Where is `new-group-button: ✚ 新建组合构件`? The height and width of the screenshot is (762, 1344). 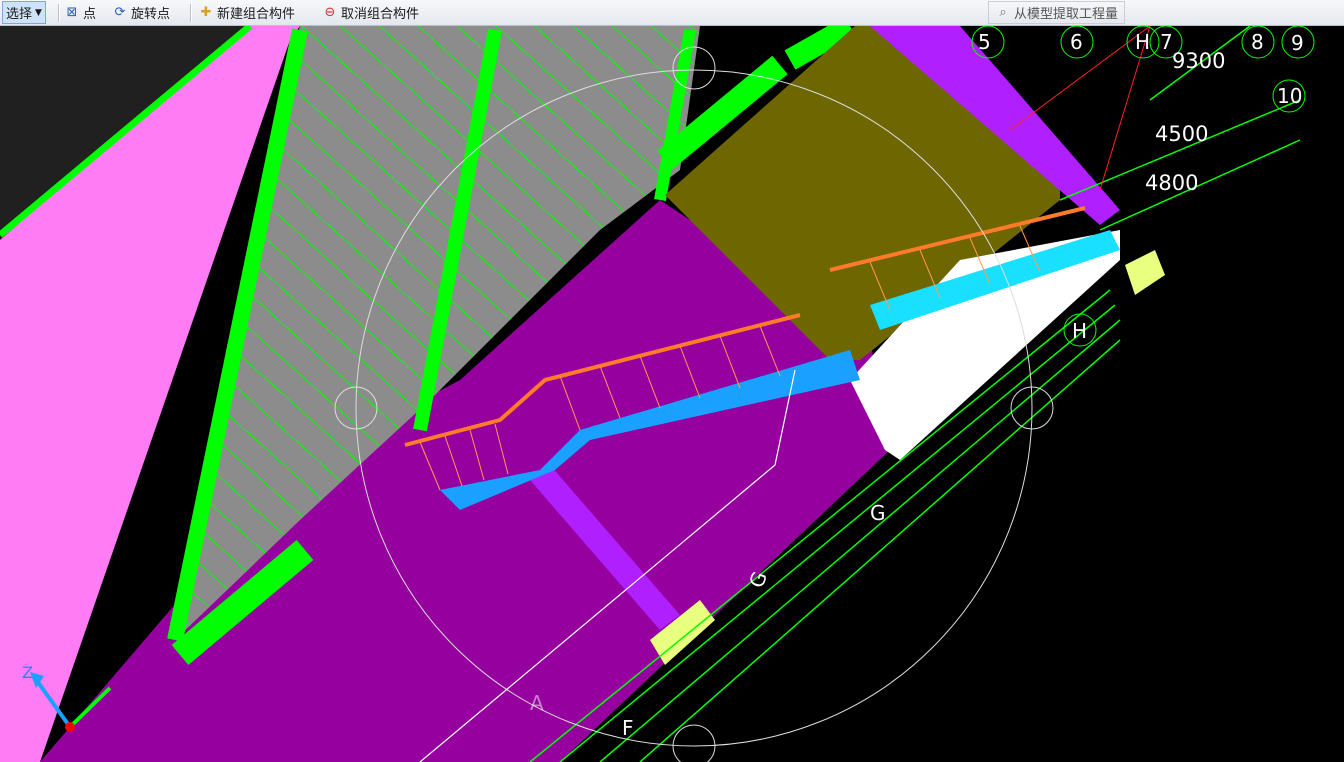 new-group-button: ✚ 新建组合构件 is located at coordinates (246, 12).